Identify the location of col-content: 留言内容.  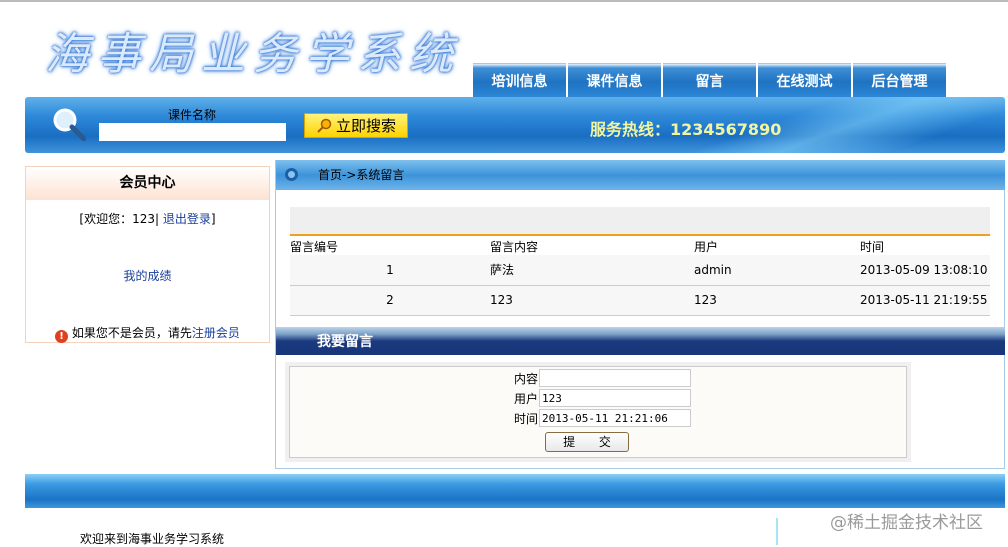
(514, 247).